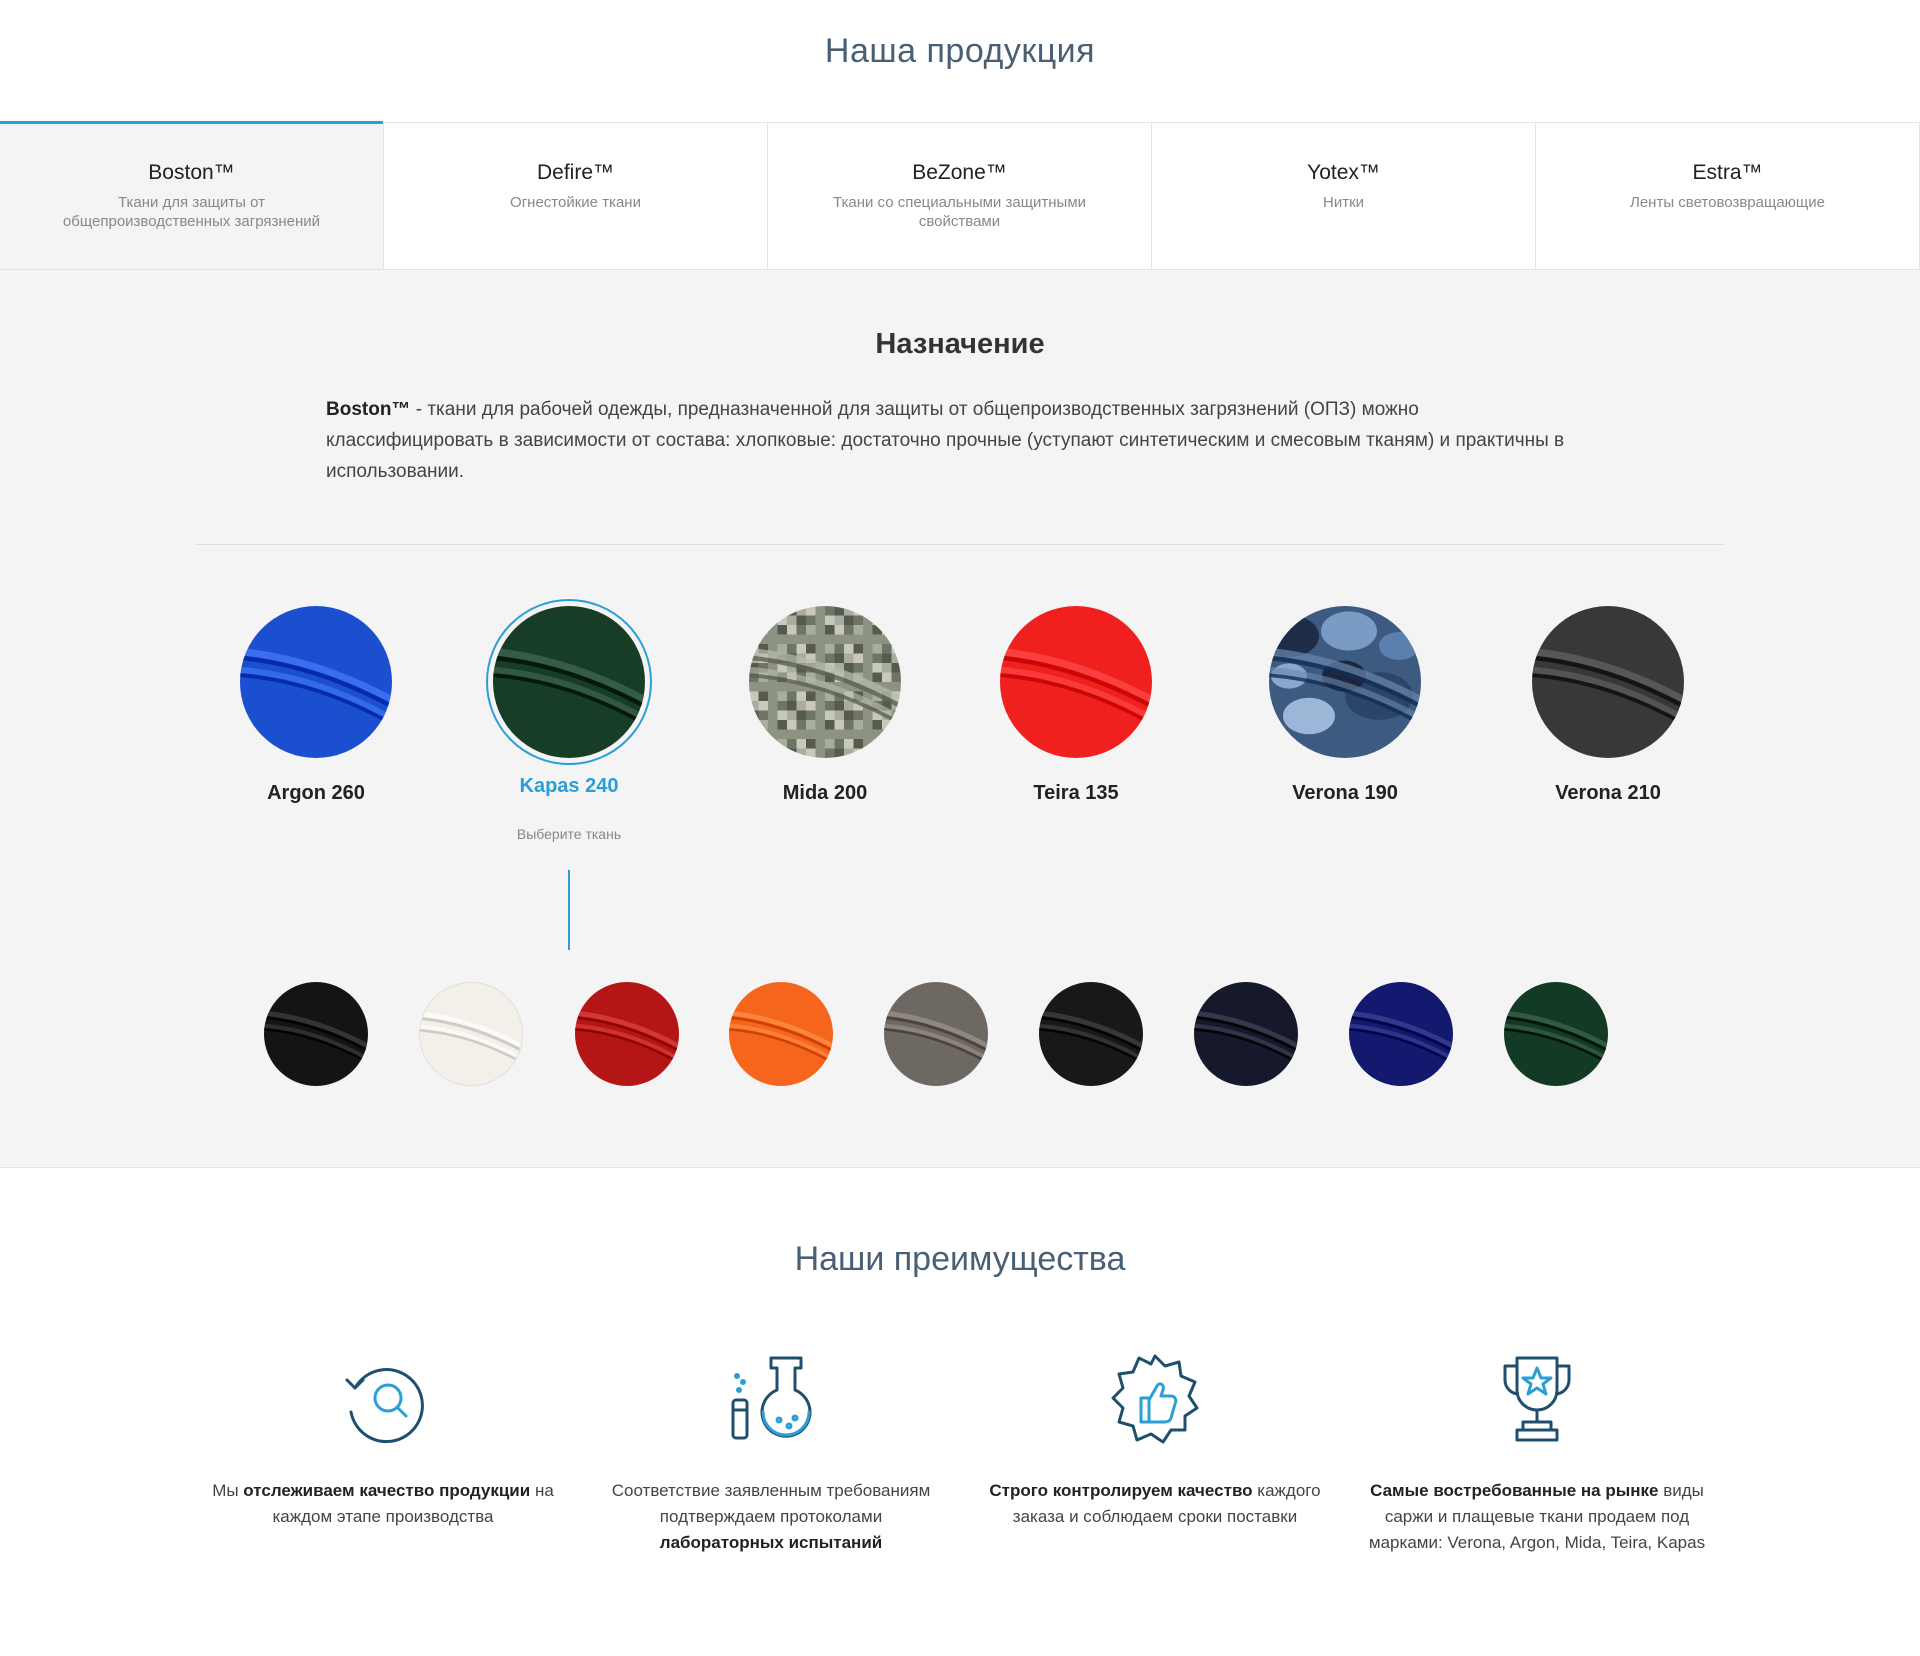 The image size is (1920, 1656). What do you see at coordinates (1345, 793) in the screenshot?
I see `fabric-name: Verona 190` at bounding box center [1345, 793].